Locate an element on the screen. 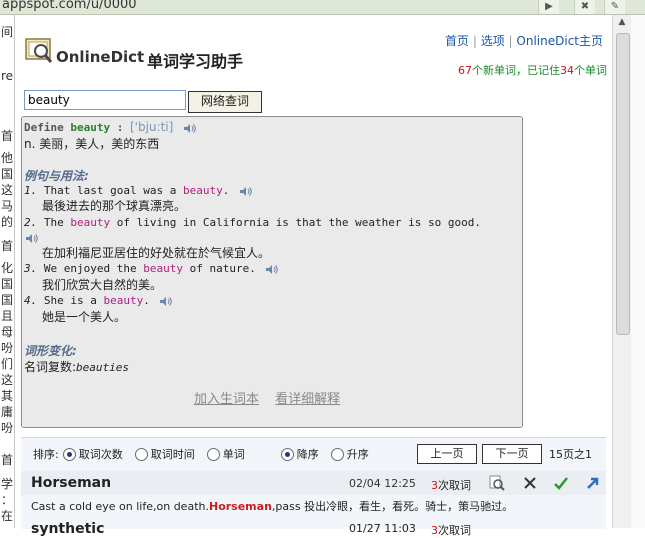 This screenshot has width=645, height=538. onlinedict-homepage-link: OnlineDict主页 is located at coordinates (559, 41).